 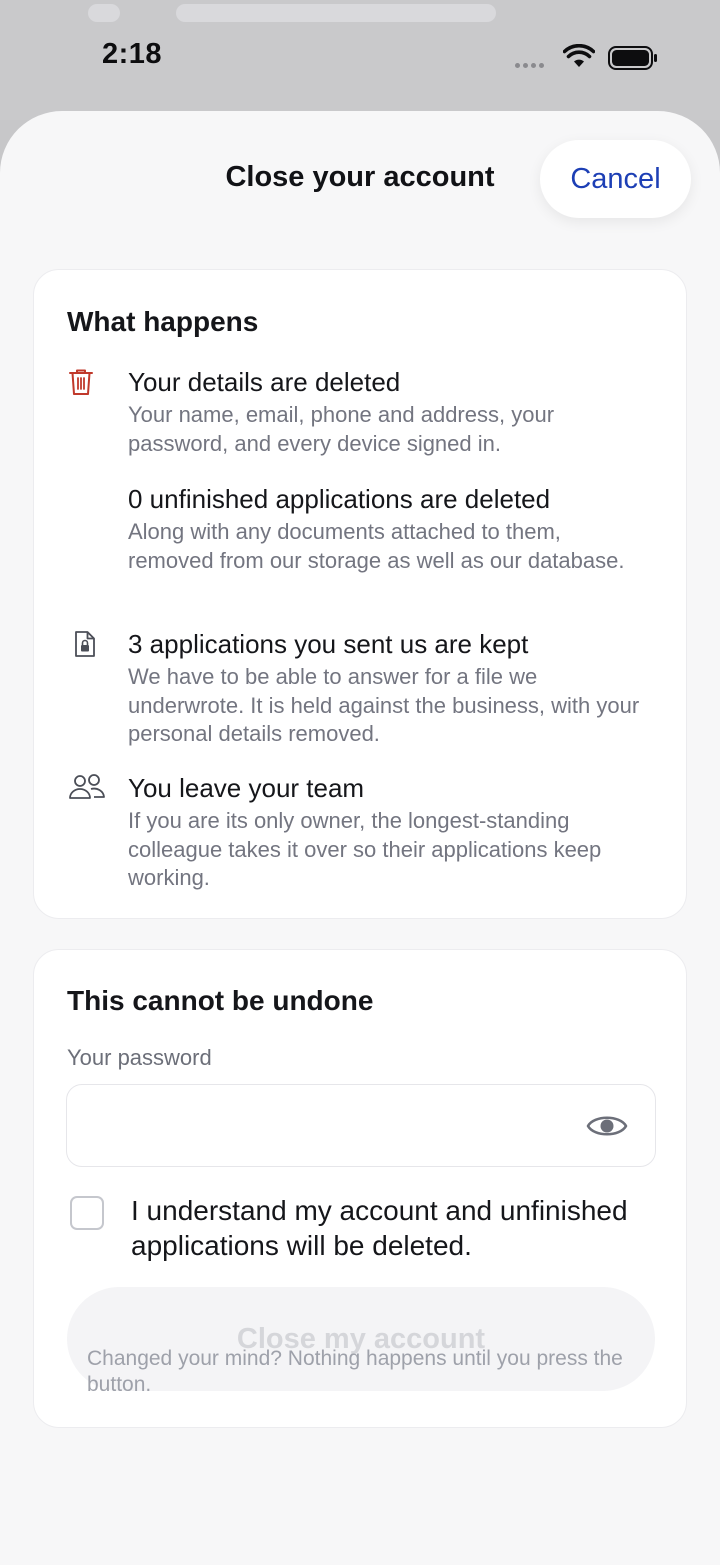 I want to click on what-happens-heading: What happens, so click(x=163, y=321).